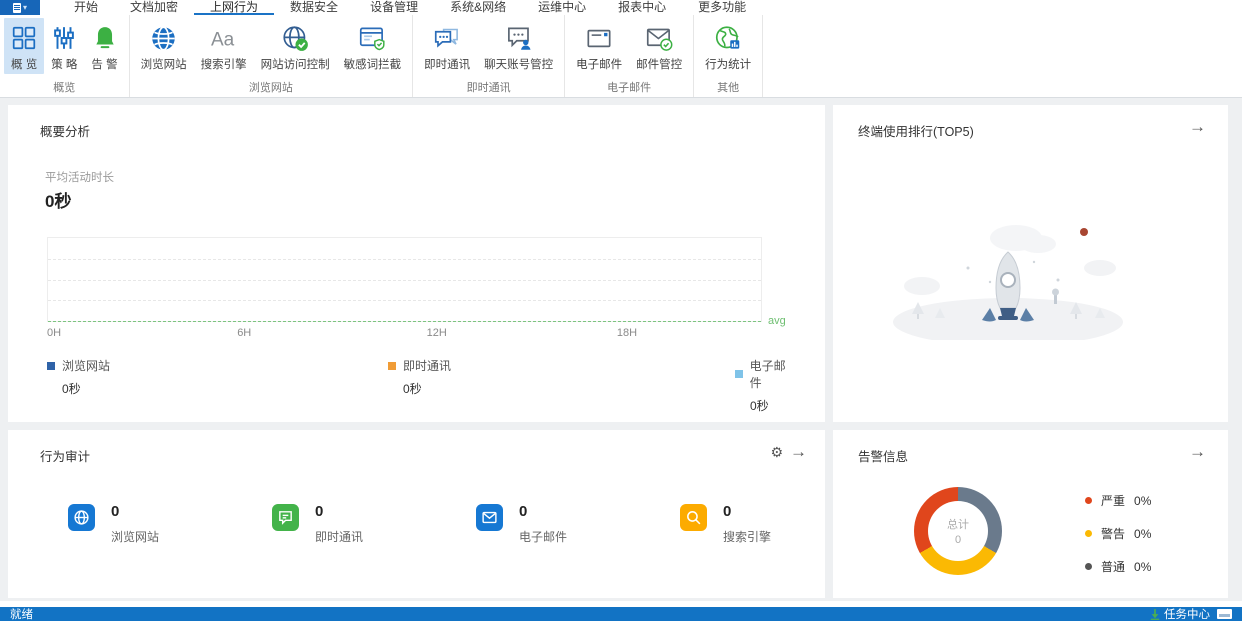 The width and height of the screenshot is (1242, 621). I want to click on bell-icon, so click(105, 38).